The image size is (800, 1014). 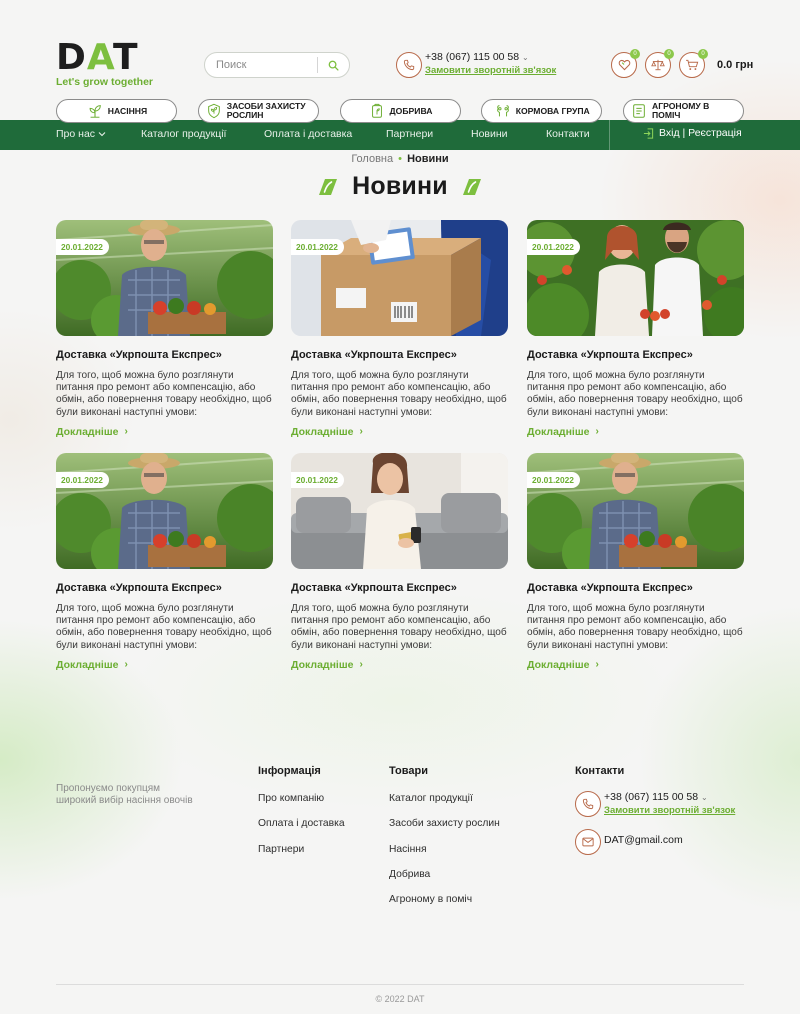 I want to click on logo: DAT Let's grow together, so click(x=108, y=63).